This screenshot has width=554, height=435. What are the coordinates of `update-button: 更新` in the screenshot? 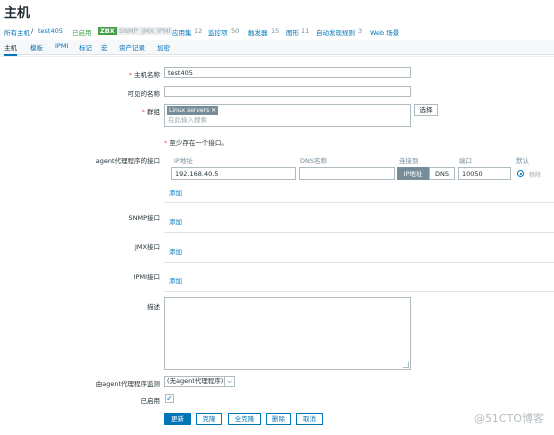 It's located at (177, 419).